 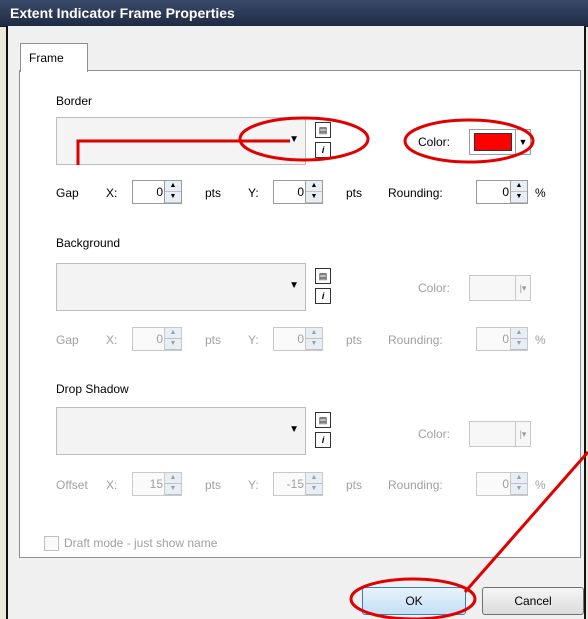 I want to click on drop-shadow-x-units: pts, so click(x=213, y=485).